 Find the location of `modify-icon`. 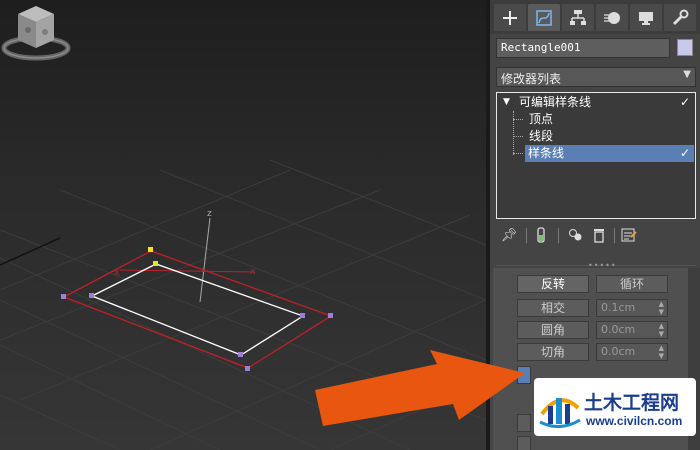

modify-icon is located at coordinates (544, 17).